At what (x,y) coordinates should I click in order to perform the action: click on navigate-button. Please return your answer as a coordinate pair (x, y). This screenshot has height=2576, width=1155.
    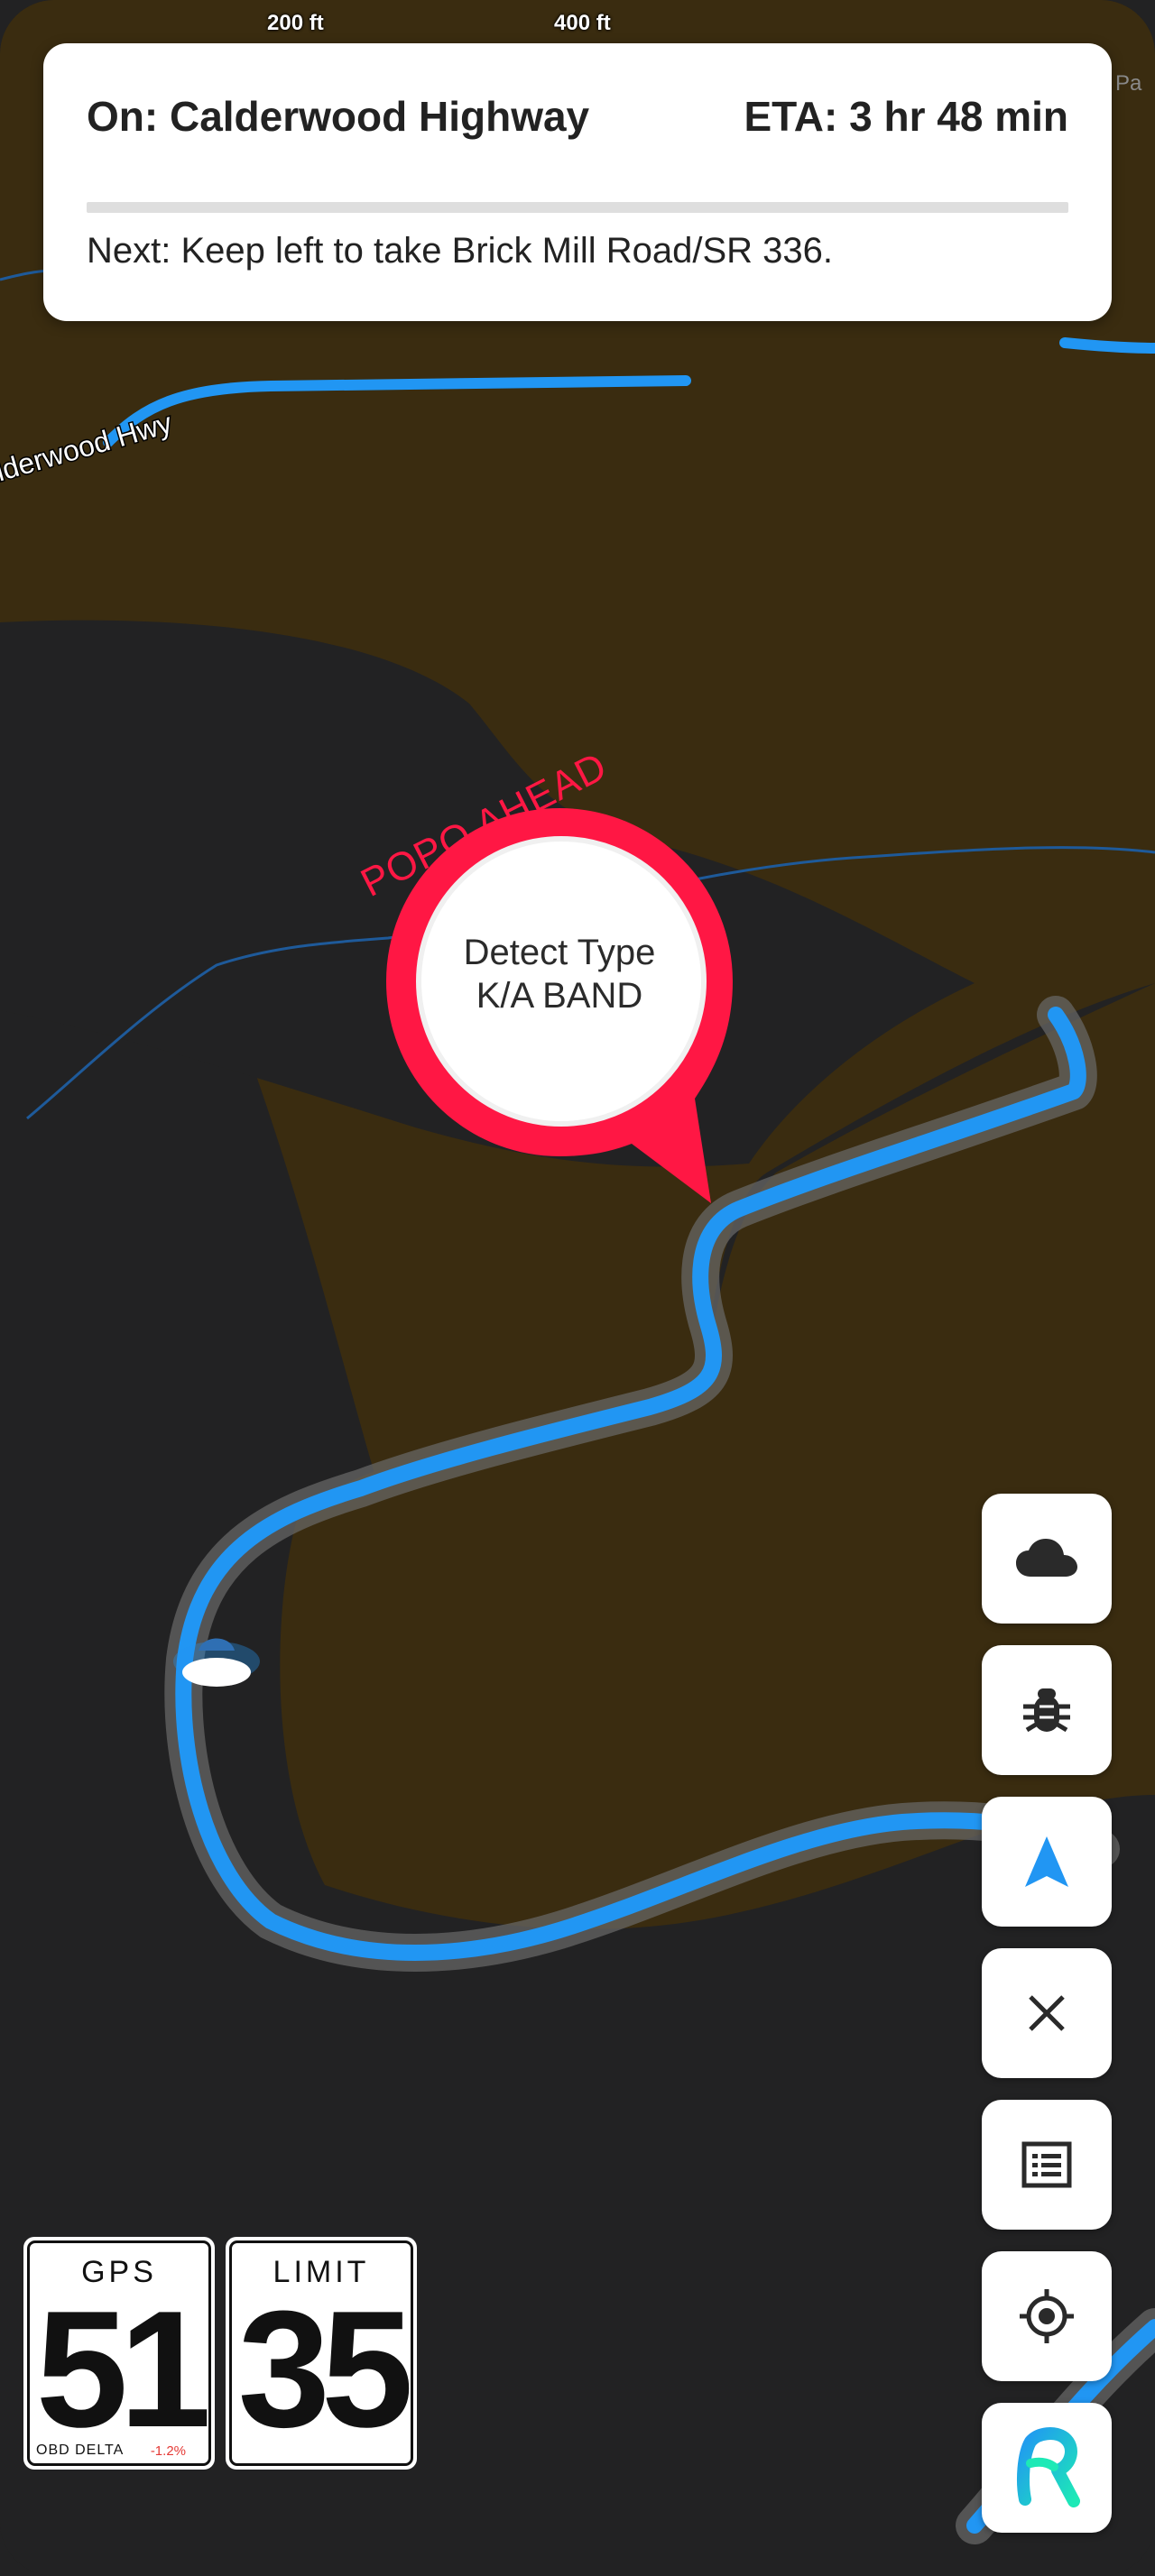
    Looking at the image, I should click on (1047, 1862).